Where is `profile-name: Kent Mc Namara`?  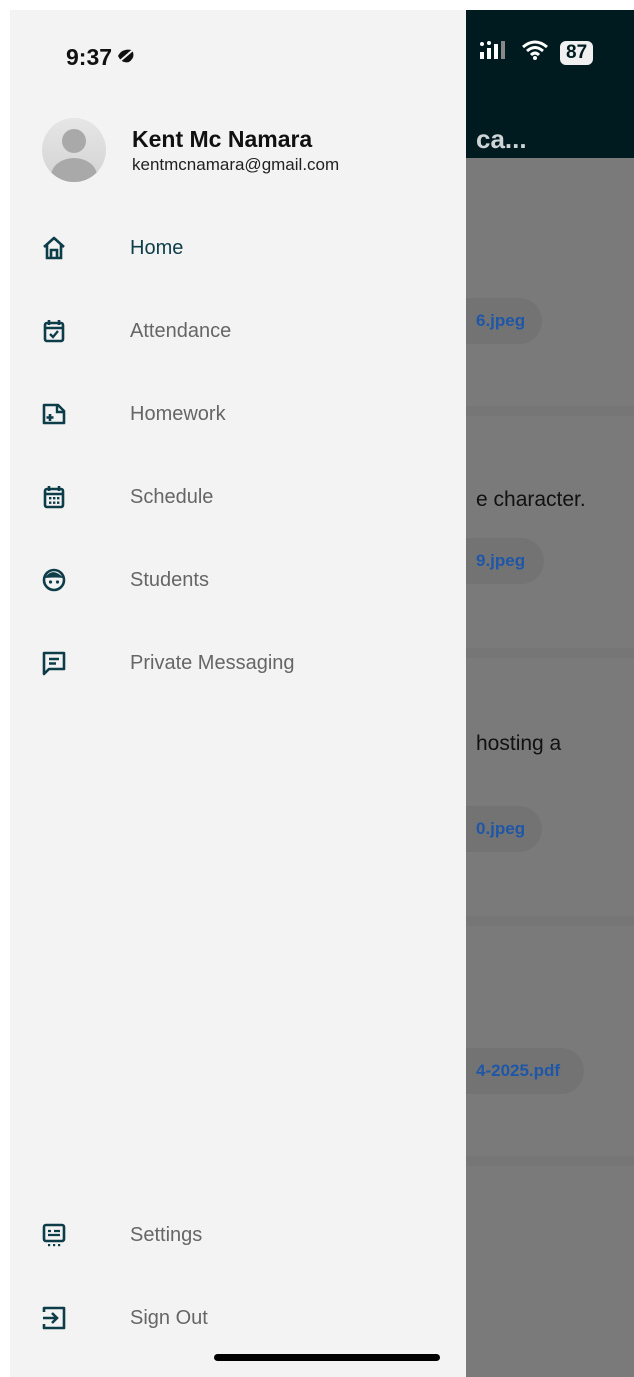 profile-name: Kent Mc Namara is located at coordinates (222, 139).